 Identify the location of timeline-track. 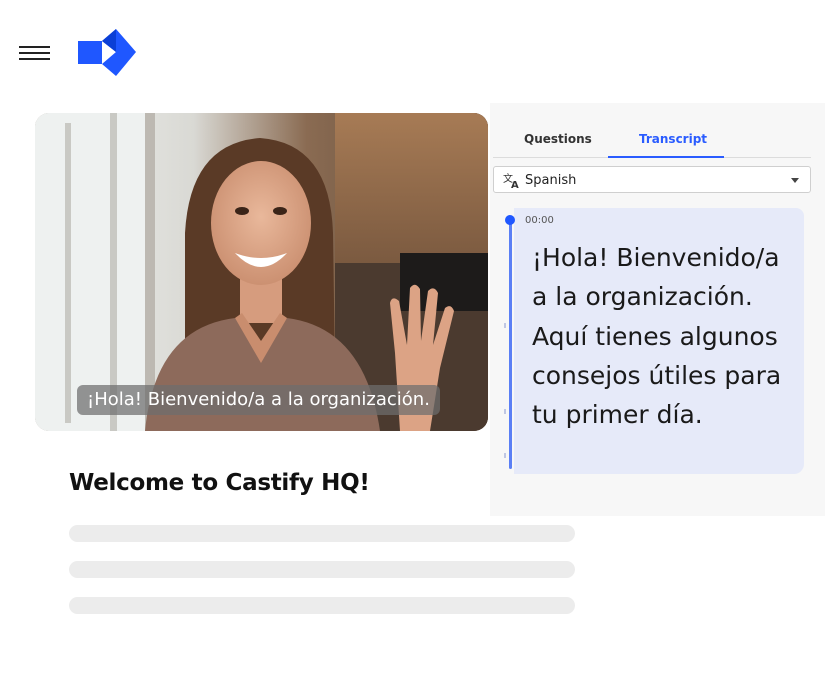
(510, 345).